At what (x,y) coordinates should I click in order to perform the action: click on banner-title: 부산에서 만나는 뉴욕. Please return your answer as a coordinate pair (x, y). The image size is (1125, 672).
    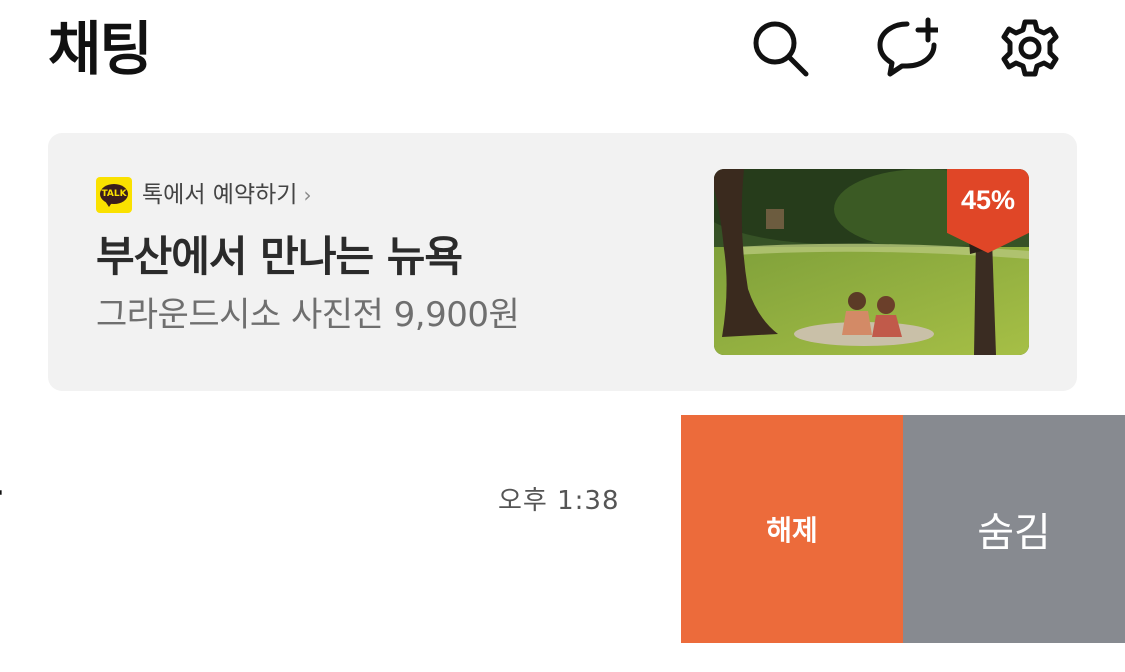
    Looking at the image, I should click on (279, 256).